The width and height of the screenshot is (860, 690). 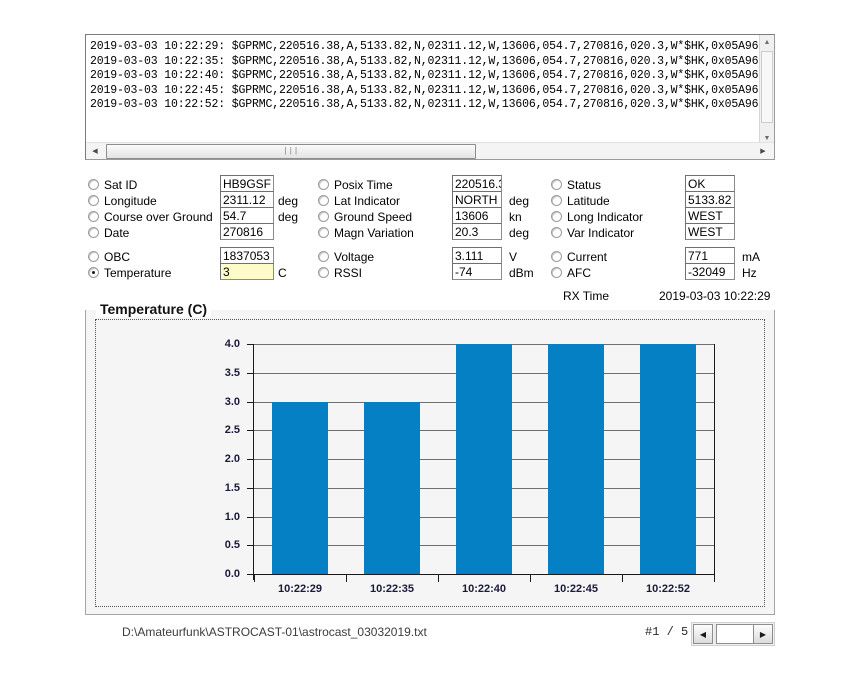 I want to click on unit-longitude: deg, so click(x=288, y=201).